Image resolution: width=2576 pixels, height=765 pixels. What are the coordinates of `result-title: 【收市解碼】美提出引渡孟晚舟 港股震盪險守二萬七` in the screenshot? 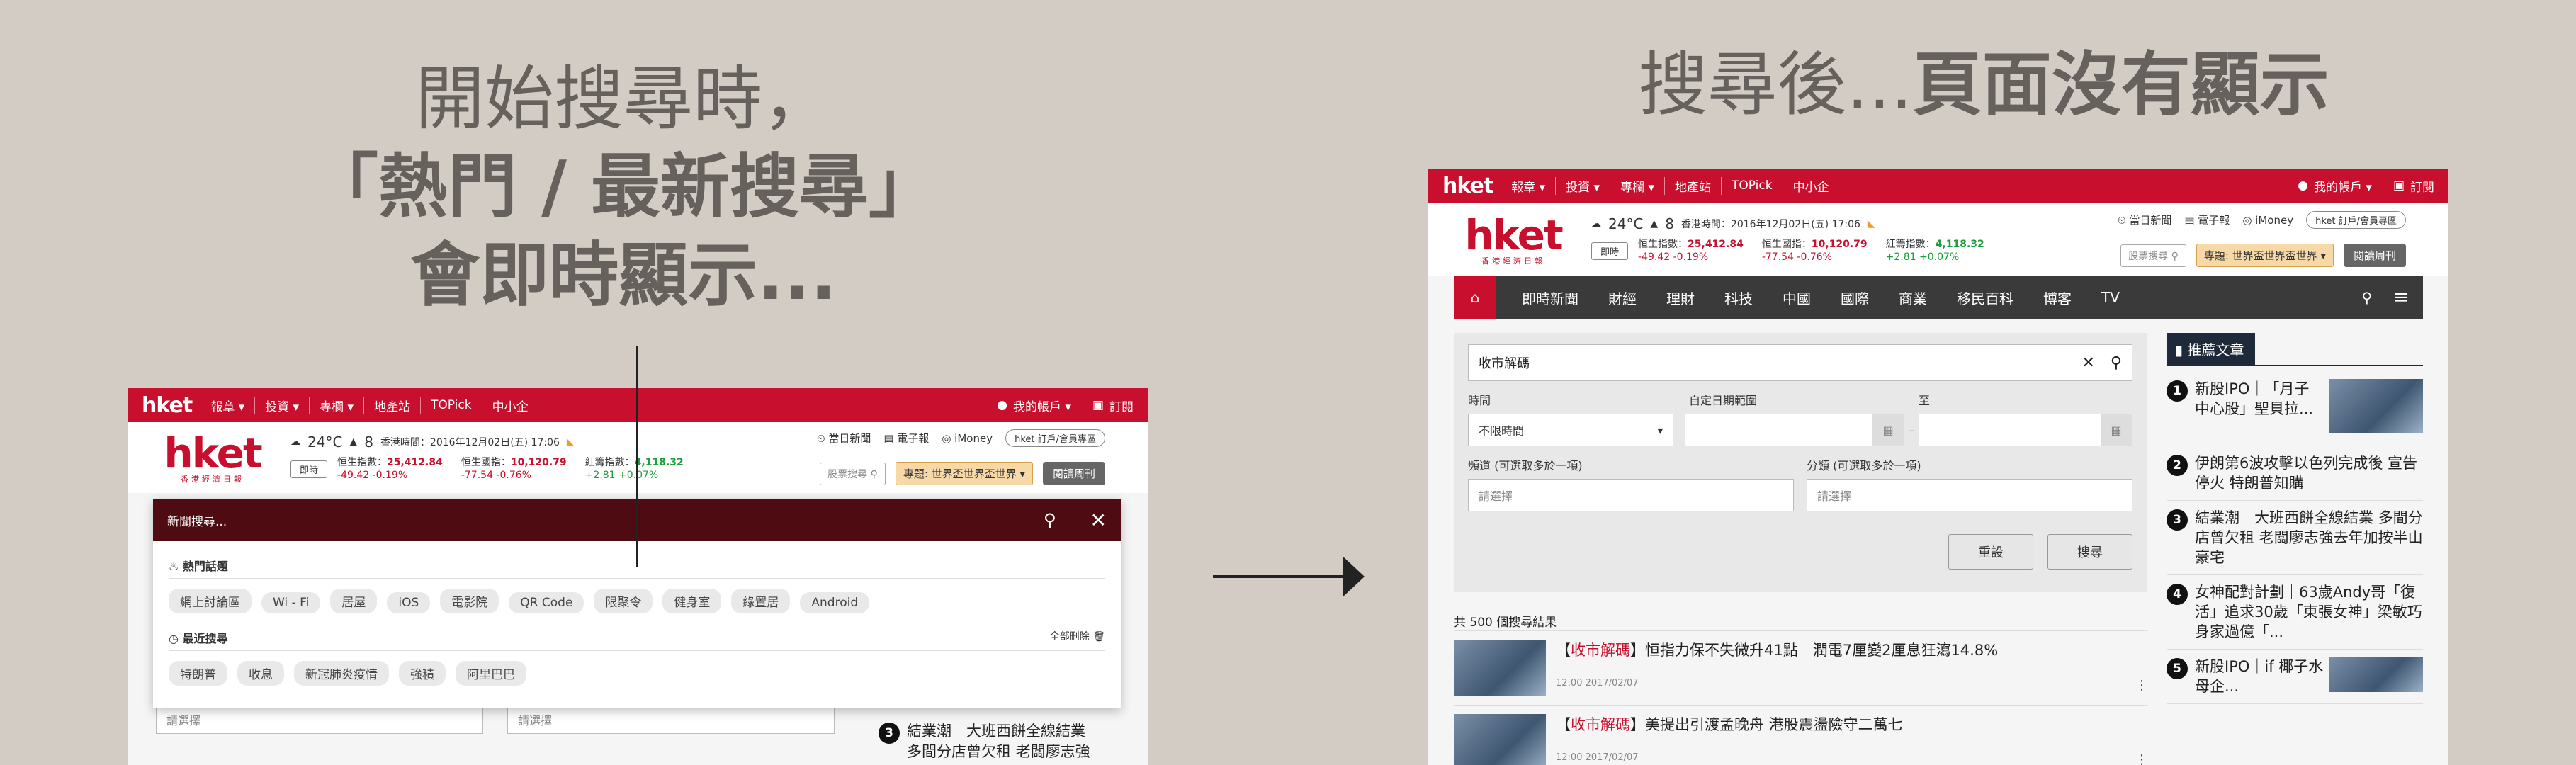 It's located at (1852, 725).